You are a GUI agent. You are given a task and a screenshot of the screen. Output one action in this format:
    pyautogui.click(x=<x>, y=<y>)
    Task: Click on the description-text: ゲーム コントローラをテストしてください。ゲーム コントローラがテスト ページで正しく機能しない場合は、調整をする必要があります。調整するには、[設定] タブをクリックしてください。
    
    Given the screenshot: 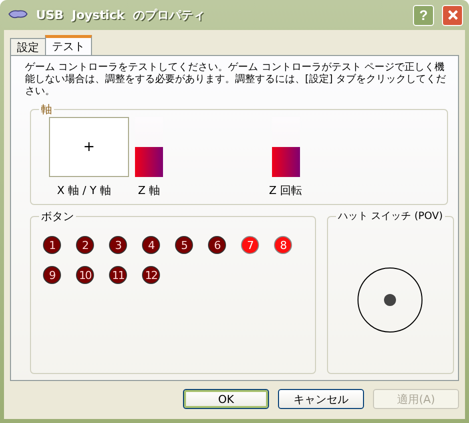 What is the action you would take?
    pyautogui.click(x=236, y=80)
    